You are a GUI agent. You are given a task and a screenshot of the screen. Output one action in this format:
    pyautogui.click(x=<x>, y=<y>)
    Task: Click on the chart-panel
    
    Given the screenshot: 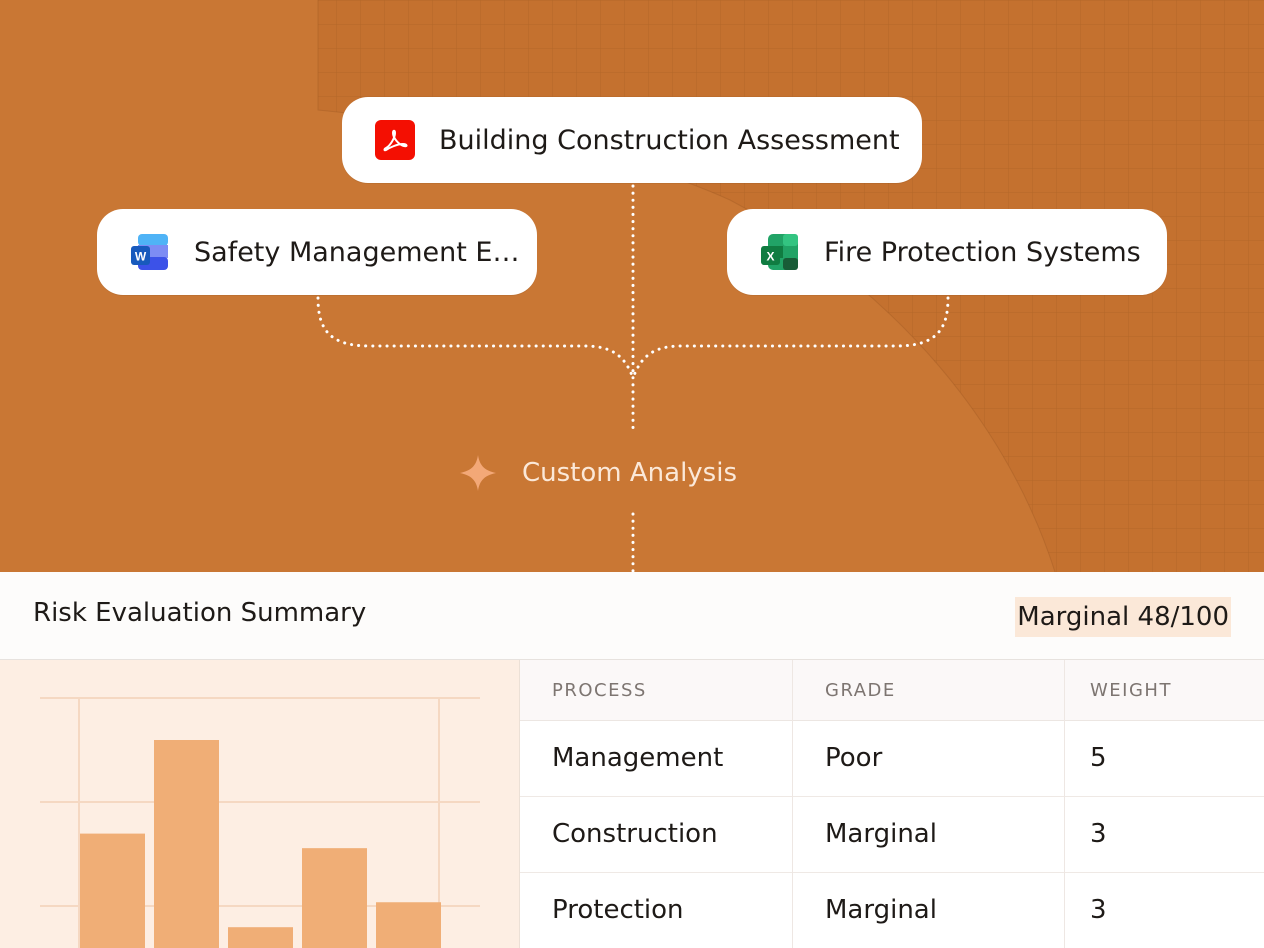 What is the action you would take?
    pyautogui.click(x=260, y=804)
    